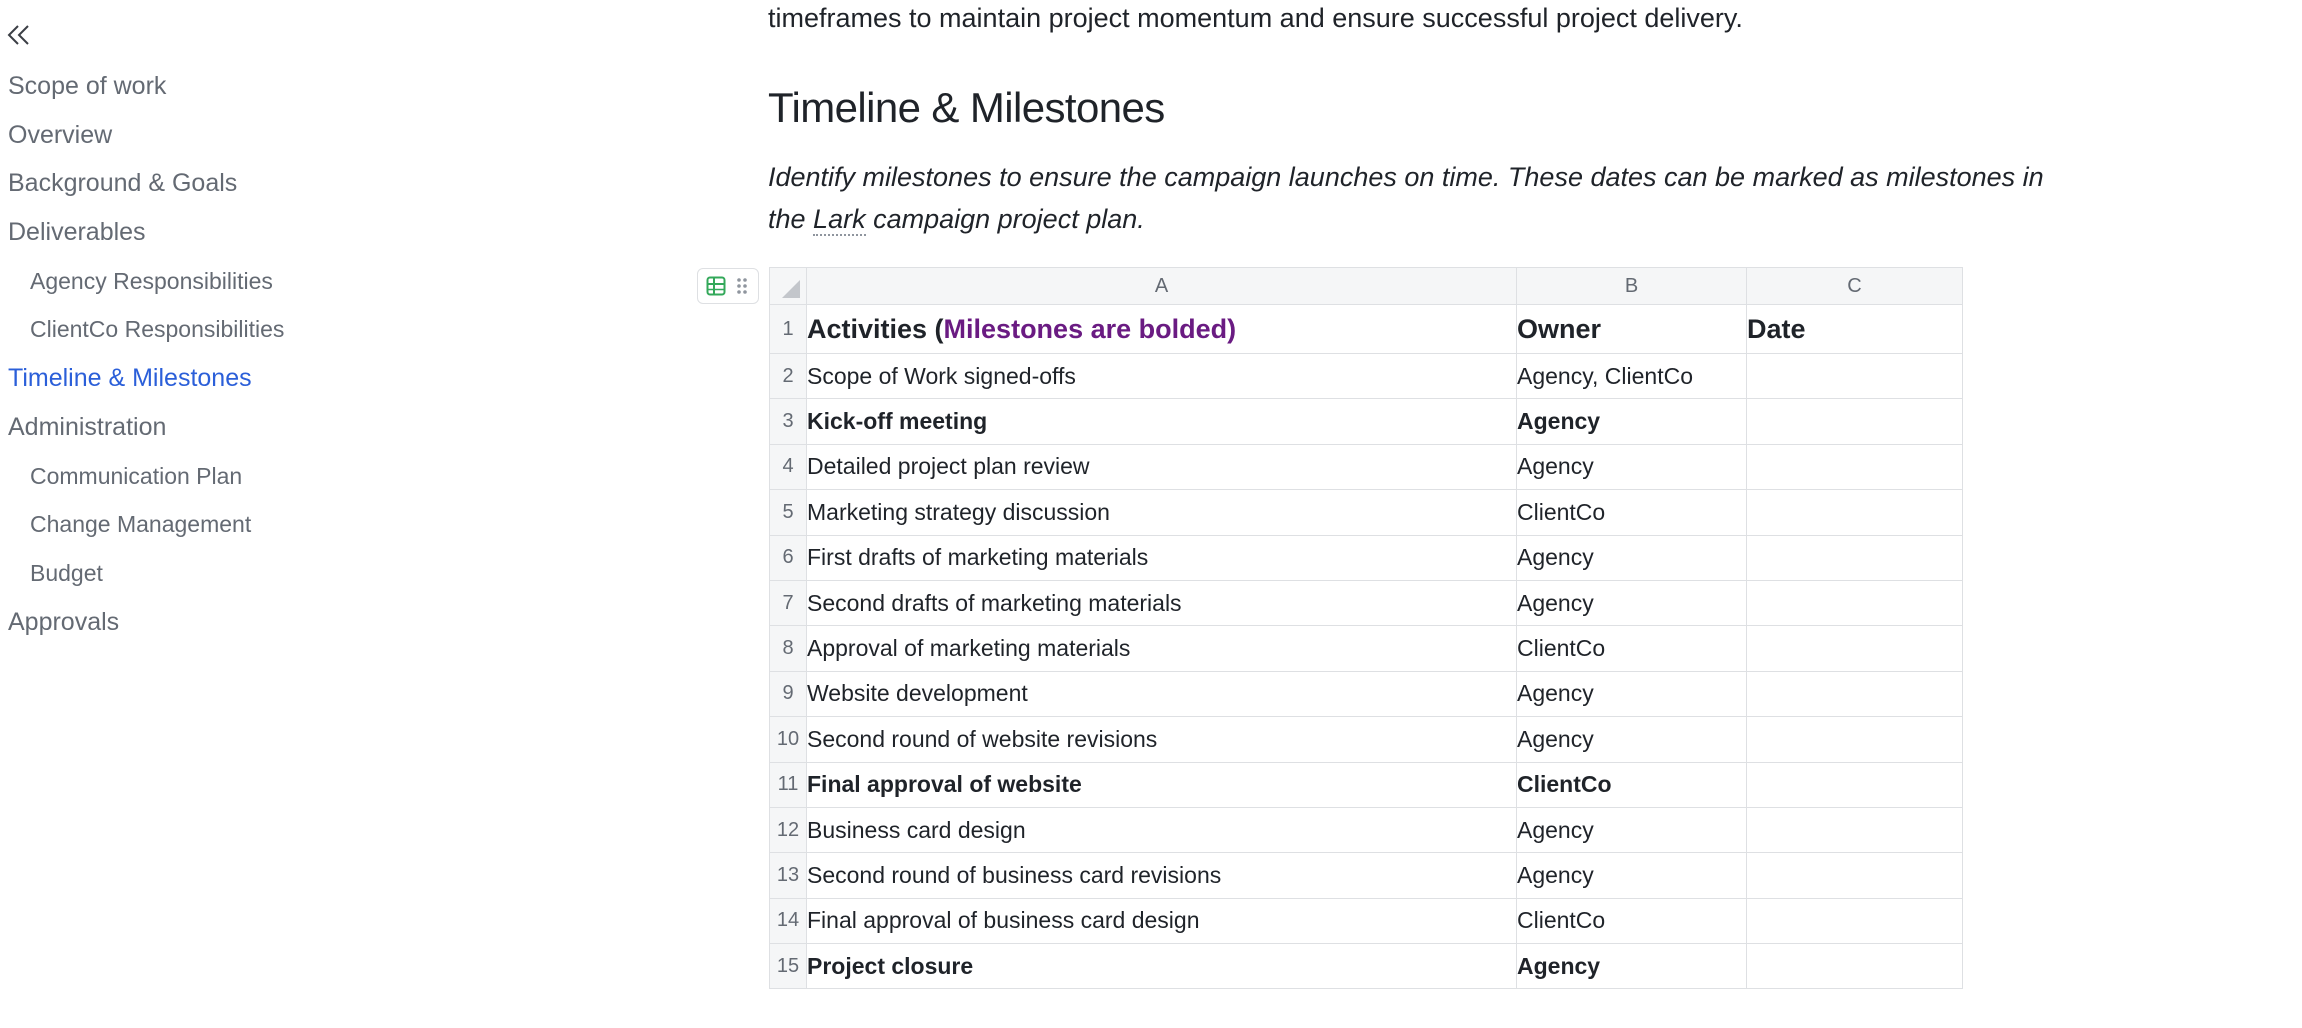 The image size is (2302, 1028). What do you see at coordinates (1161, 921) in the screenshot?
I see `cell-activity: Final approval of business card design` at bounding box center [1161, 921].